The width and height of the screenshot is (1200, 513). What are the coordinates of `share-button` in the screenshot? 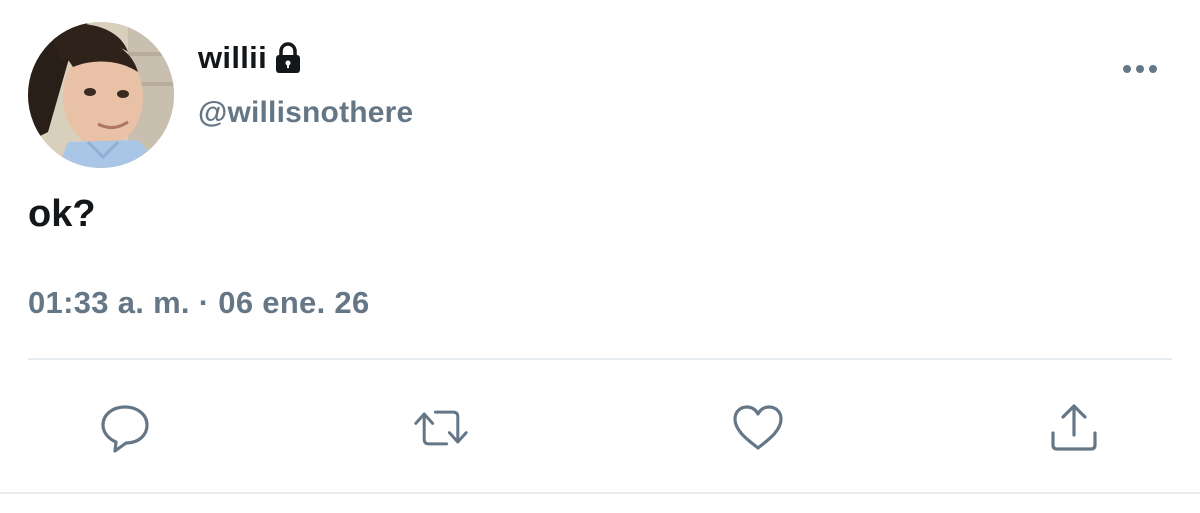 It's located at (1074, 428).